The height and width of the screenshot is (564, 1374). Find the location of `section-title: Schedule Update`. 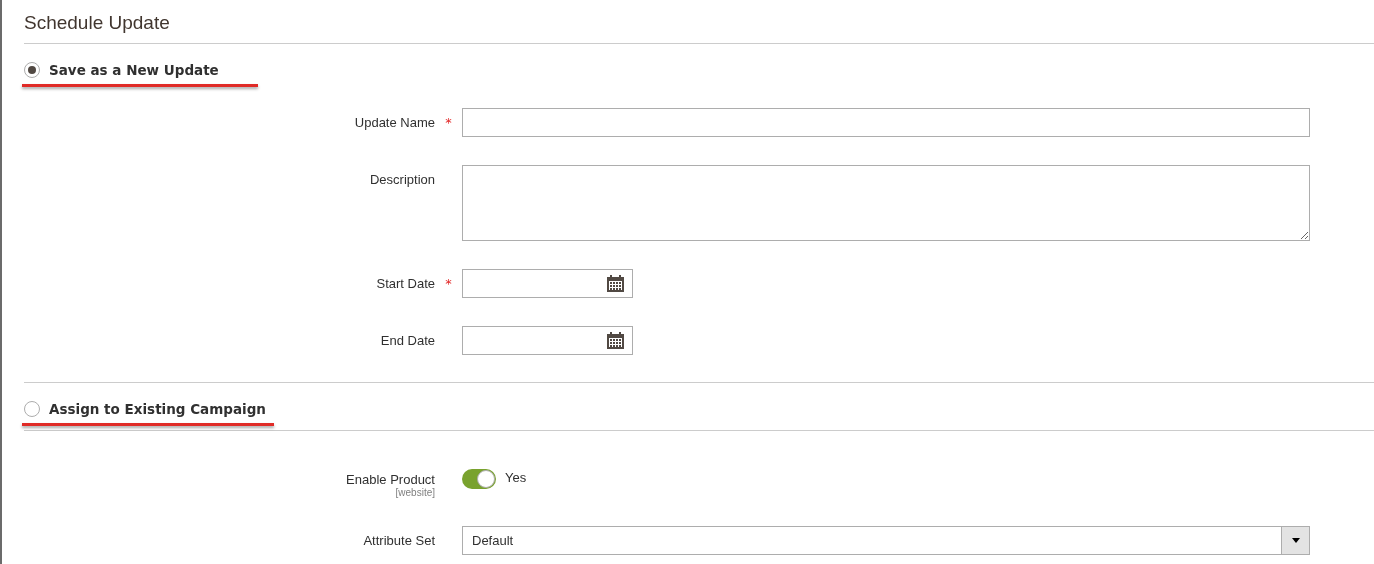

section-title: Schedule Update is located at coordinates (699, 22).